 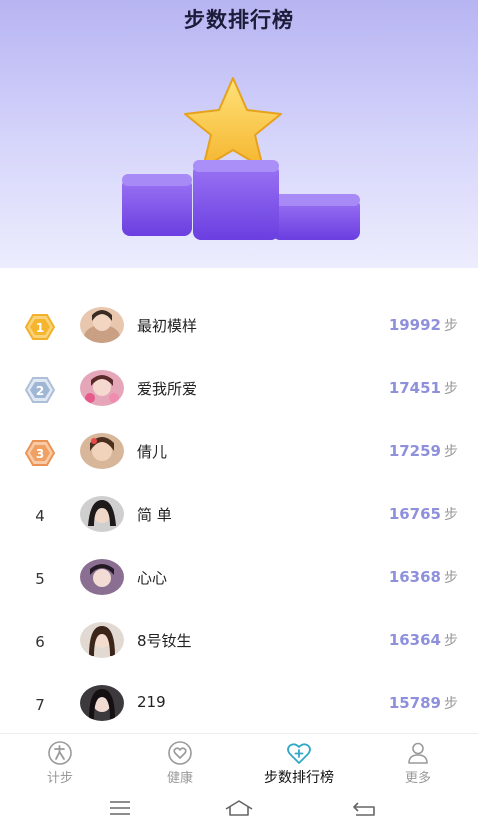 I want to click on menu-icon, so click(x=120, y=808).